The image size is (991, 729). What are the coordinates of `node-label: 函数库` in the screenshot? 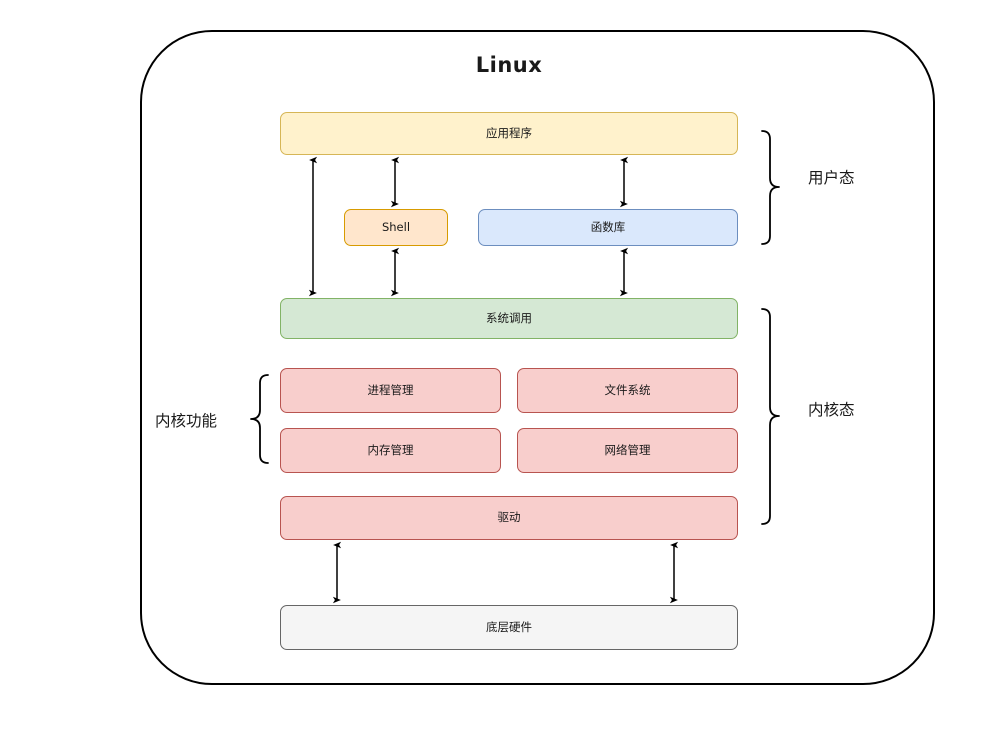 It's located at (608, 226).